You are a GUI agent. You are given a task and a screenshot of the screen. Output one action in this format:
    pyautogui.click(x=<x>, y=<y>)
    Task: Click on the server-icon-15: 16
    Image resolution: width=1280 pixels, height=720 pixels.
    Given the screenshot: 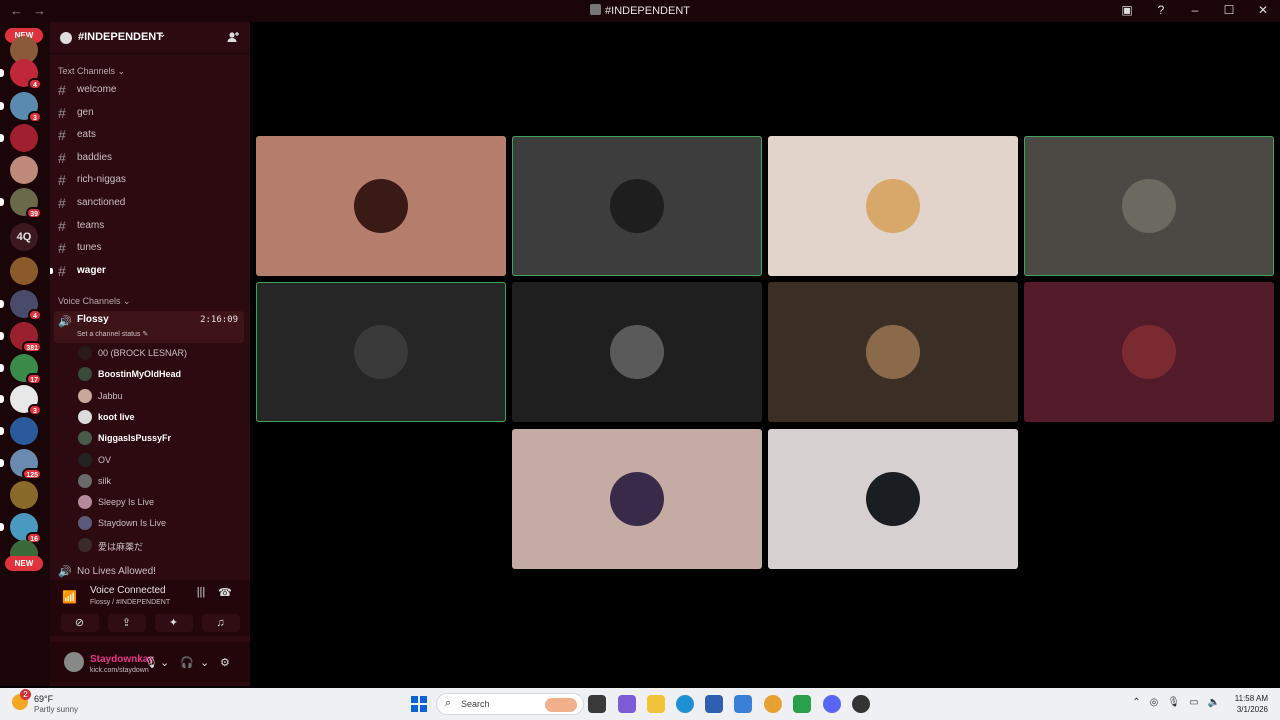 What is the action you would take?
    pyautogui.click(x=26, y=528)
    